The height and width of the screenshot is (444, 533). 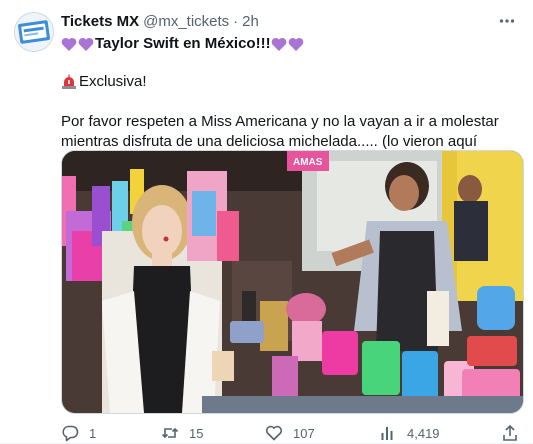 I want to click on tweet-timestamp: 2h, so click(x=250, y=21).